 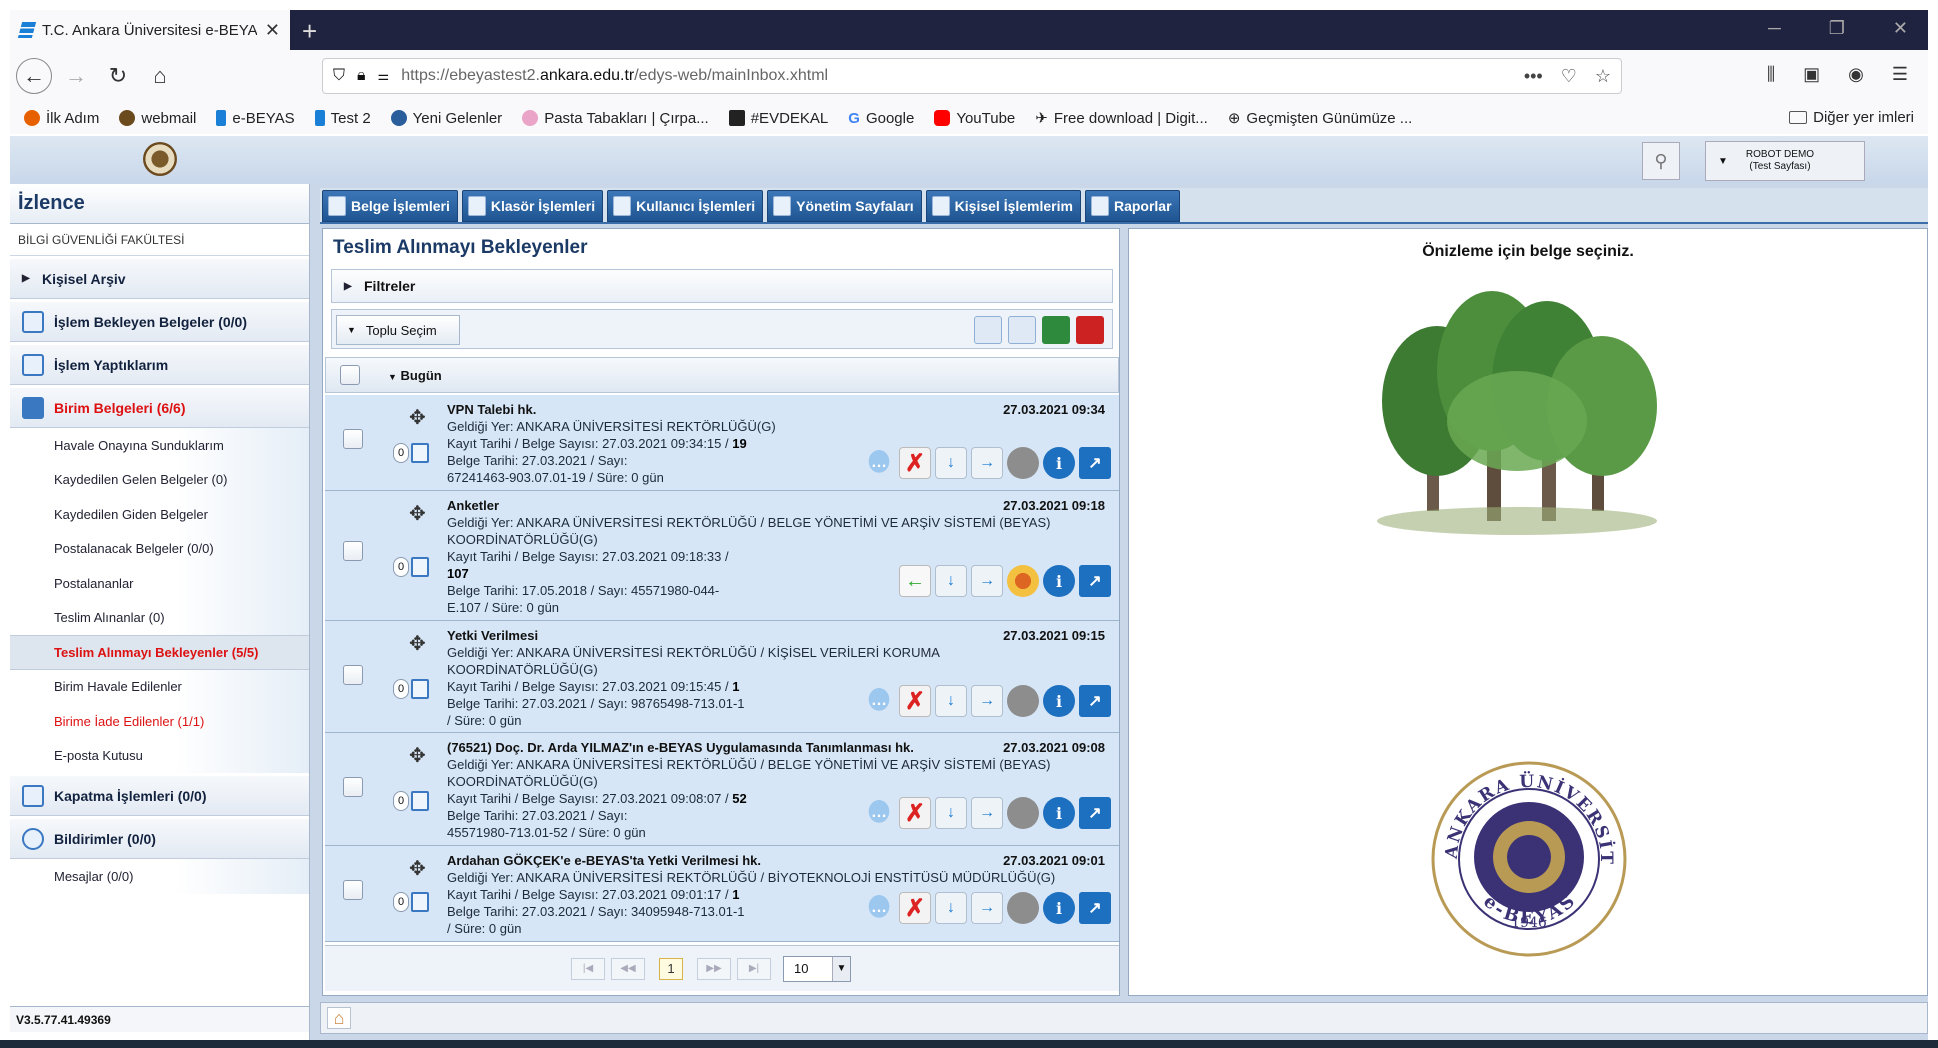 I want to click on prev-page-button: ◀◀, so click(x=628, y=968).